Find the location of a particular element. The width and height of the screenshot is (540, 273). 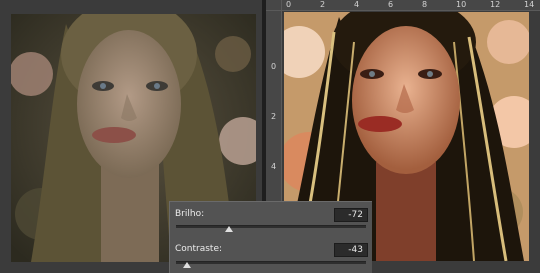

contrast-slider-track is located at coordinates (271, 262).